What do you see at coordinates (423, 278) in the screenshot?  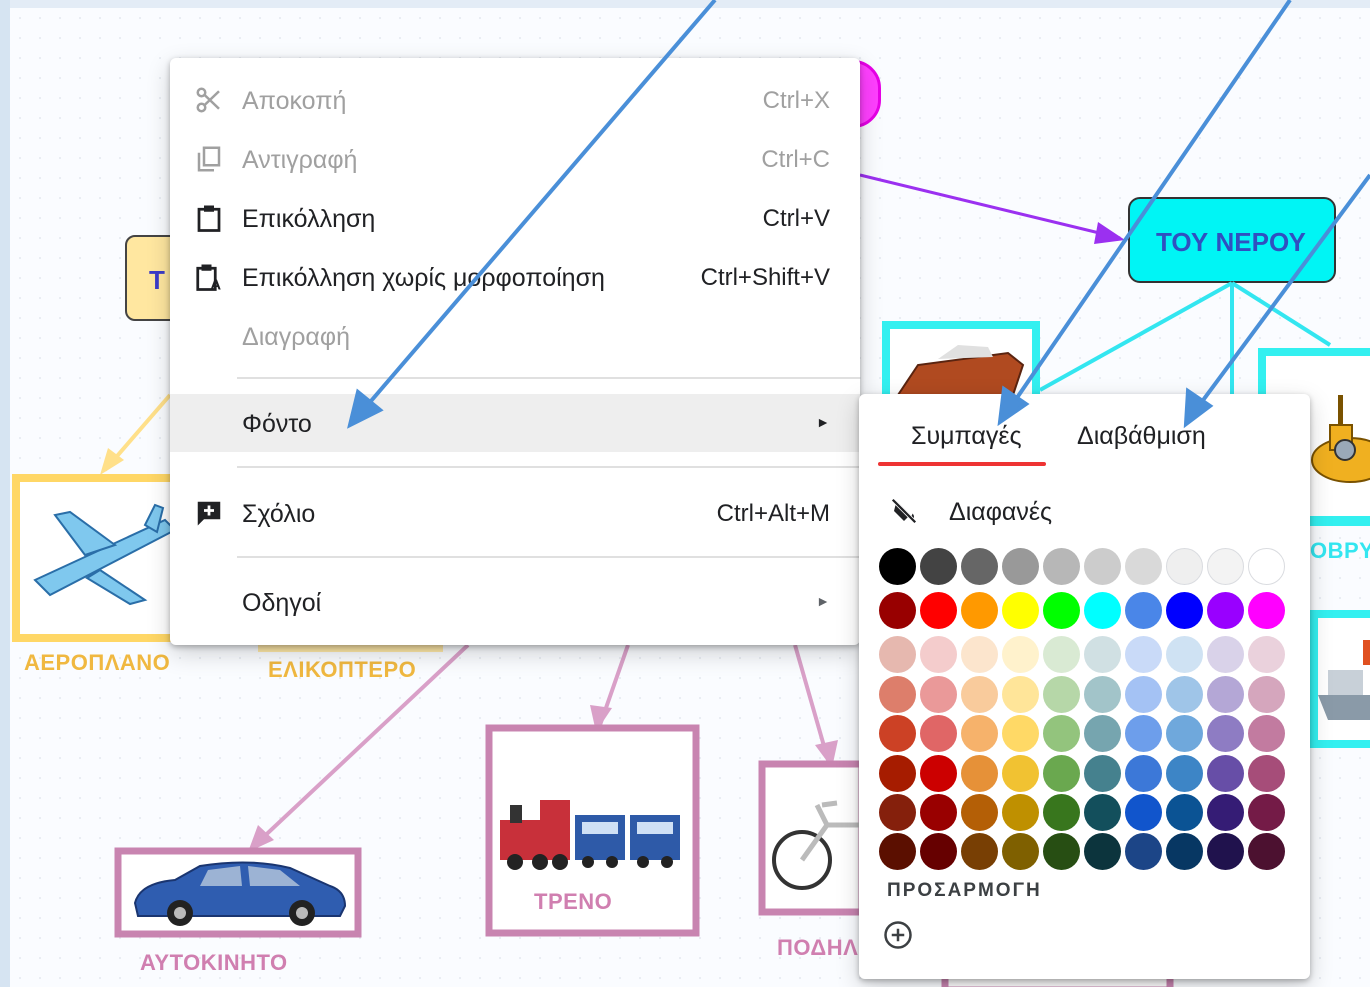 I see `menu-item-label: Επικόλληση χωρίς μορφοποίηση` at bounding box center [423, 278].